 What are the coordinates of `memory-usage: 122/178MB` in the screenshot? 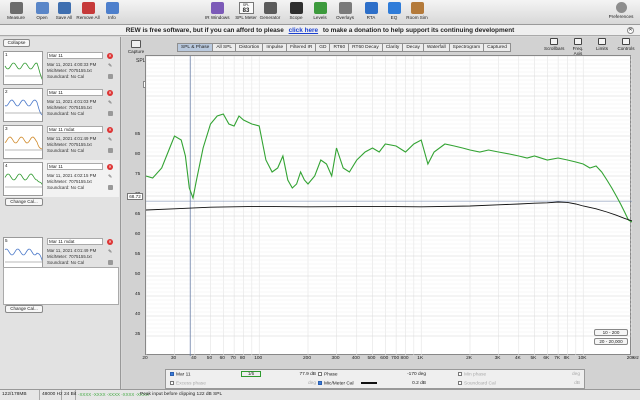 It's located at (20, 395).